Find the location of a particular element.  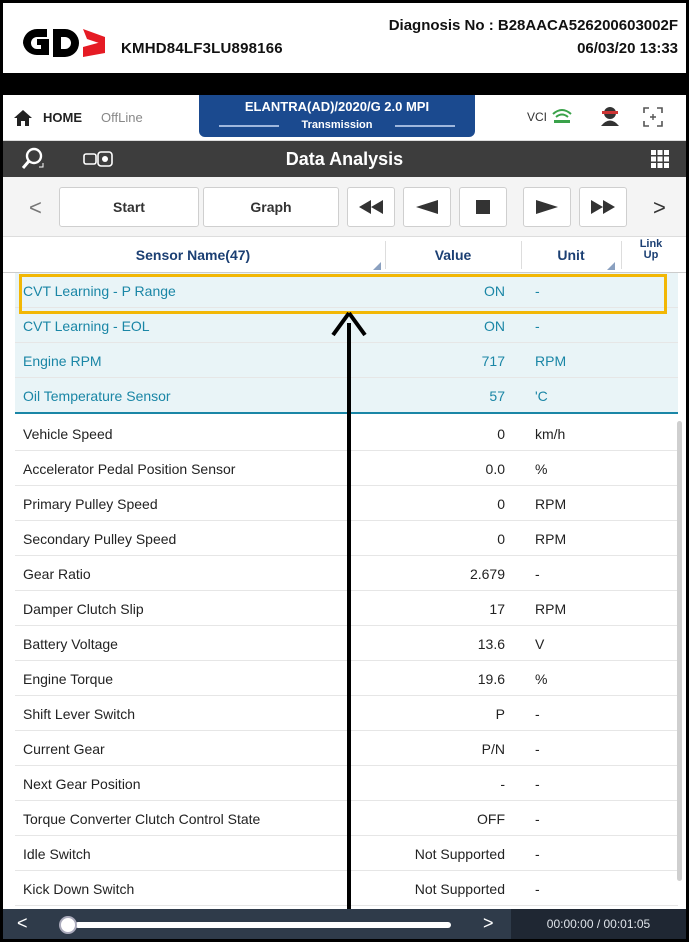

sensor-value: 19.6 is located at coordinates (491, 679).